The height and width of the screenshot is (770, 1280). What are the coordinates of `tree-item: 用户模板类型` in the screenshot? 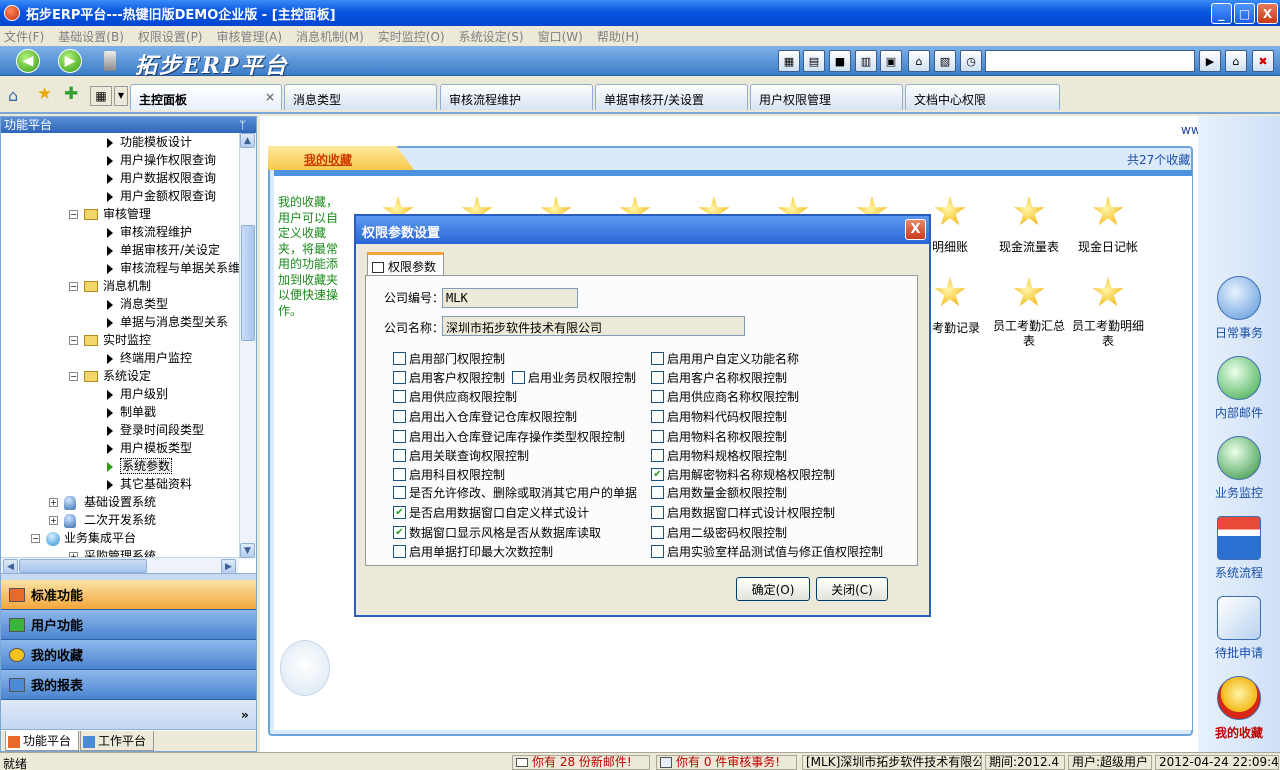 It's located at (149, 448).